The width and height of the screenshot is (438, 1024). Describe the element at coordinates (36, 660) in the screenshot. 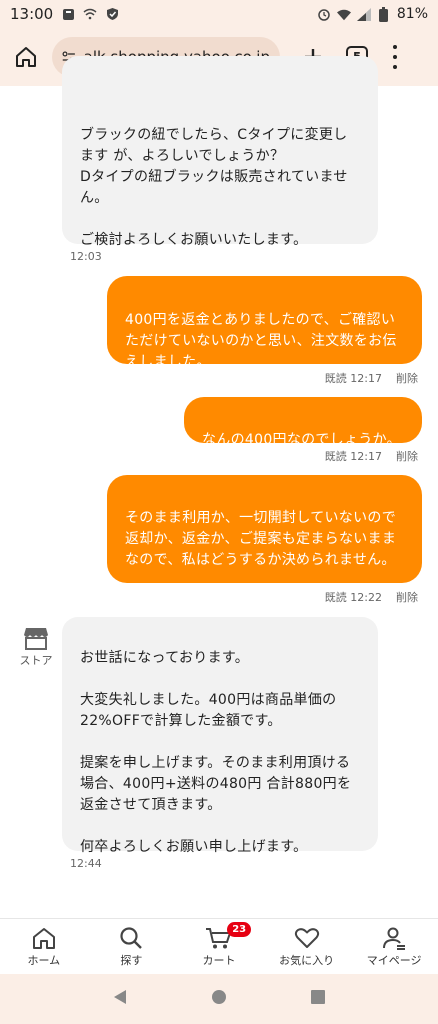

I see `store-label: ストア` at that location.